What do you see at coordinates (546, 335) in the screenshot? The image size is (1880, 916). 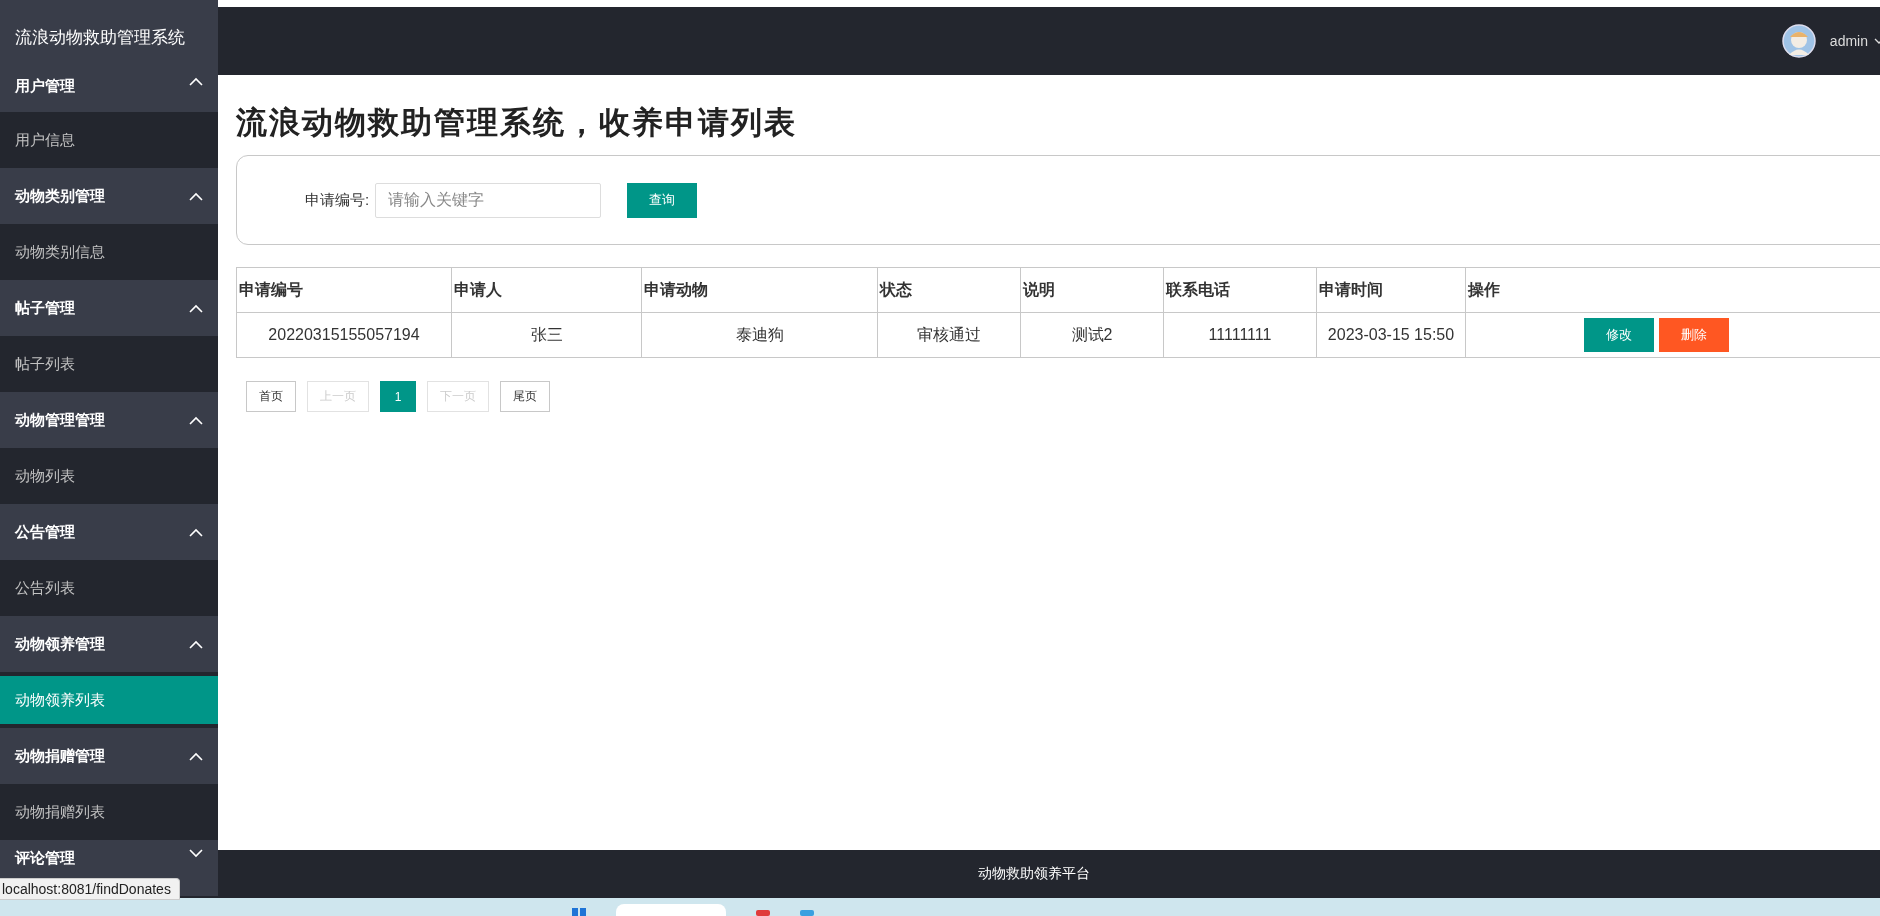 I see `table-cell: 张三` at bounding box center [546, 335].